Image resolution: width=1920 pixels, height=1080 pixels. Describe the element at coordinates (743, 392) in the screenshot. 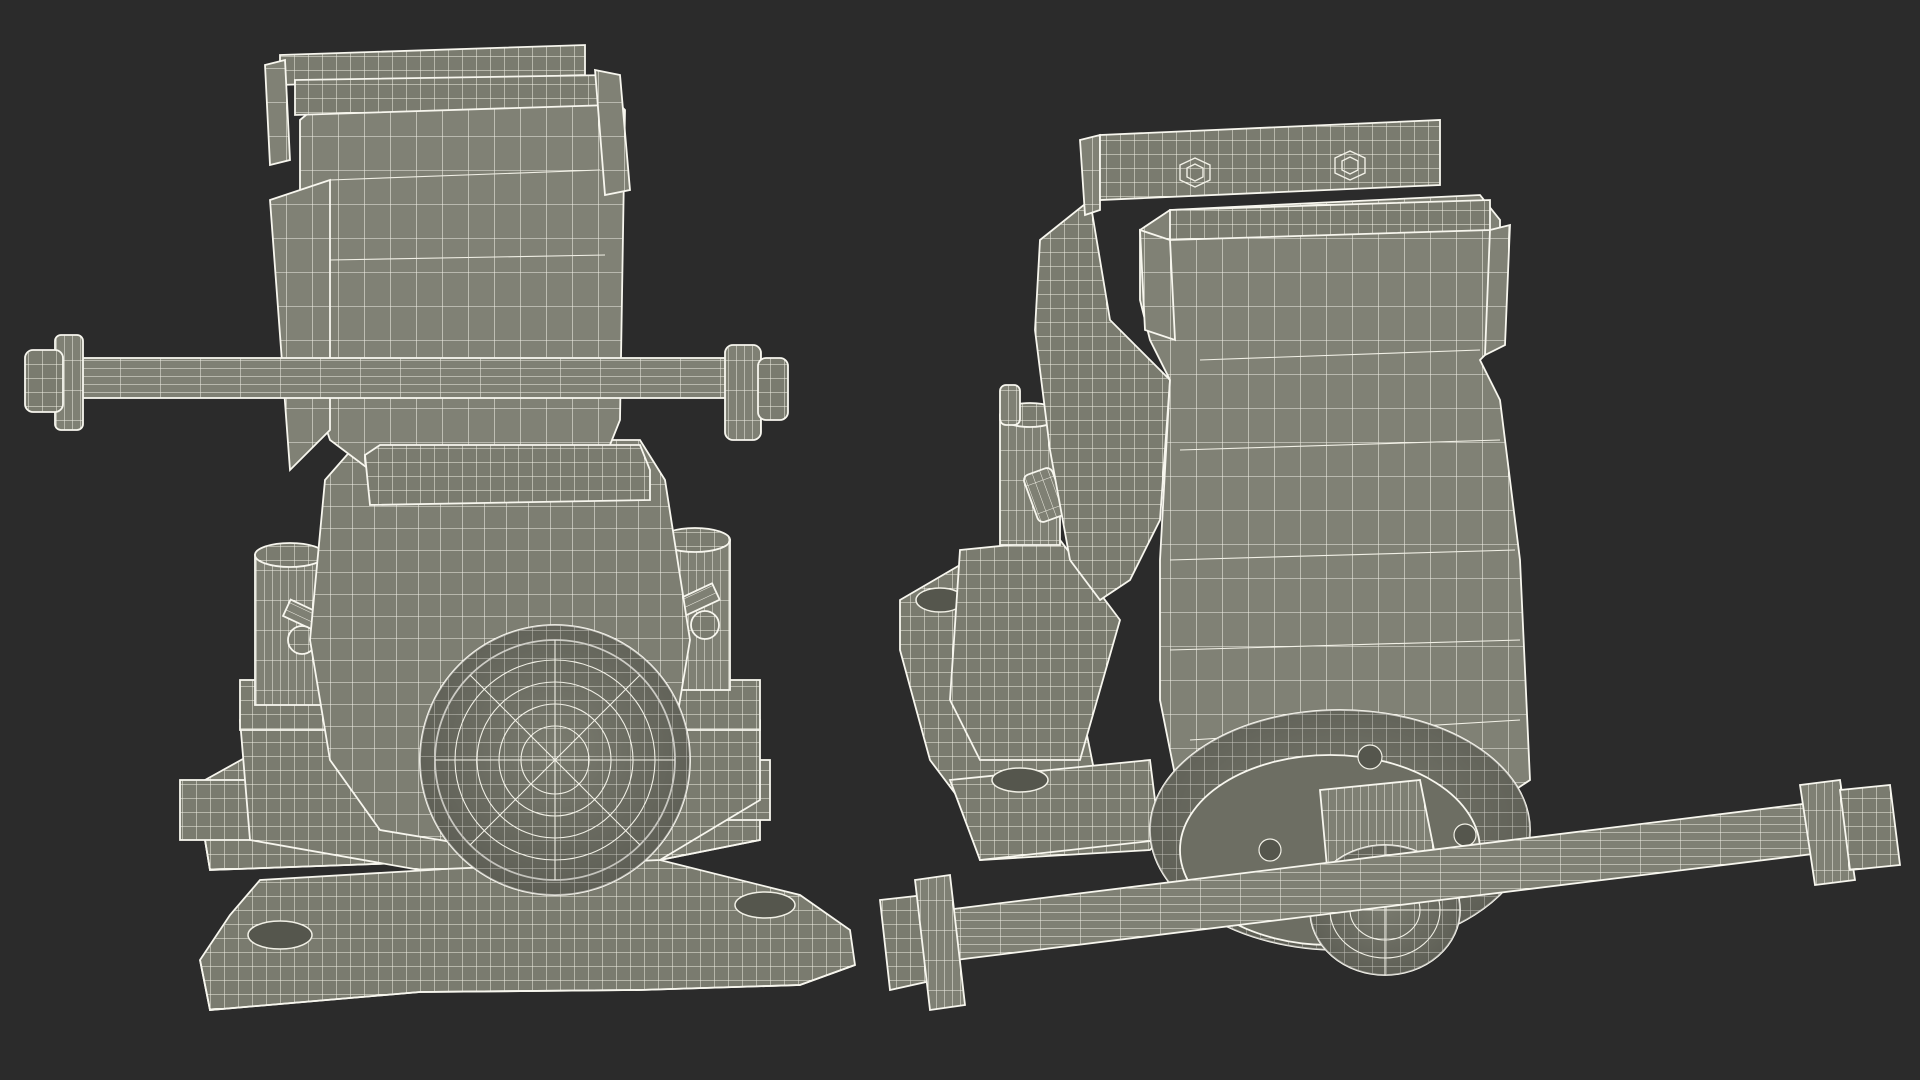

I see `handle-end-cap` at that location.